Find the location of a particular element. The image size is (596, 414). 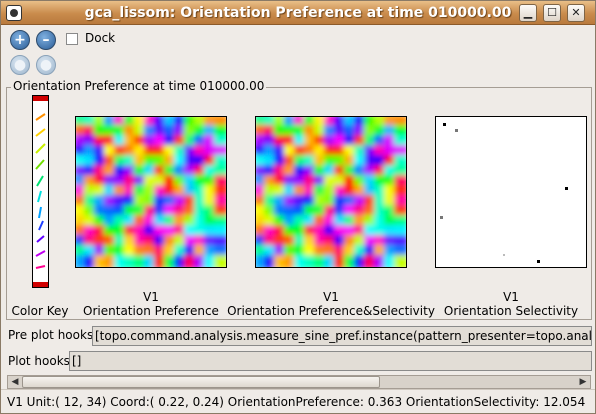

plot3-label-line1: V1 is located at coordinates (511, 297).